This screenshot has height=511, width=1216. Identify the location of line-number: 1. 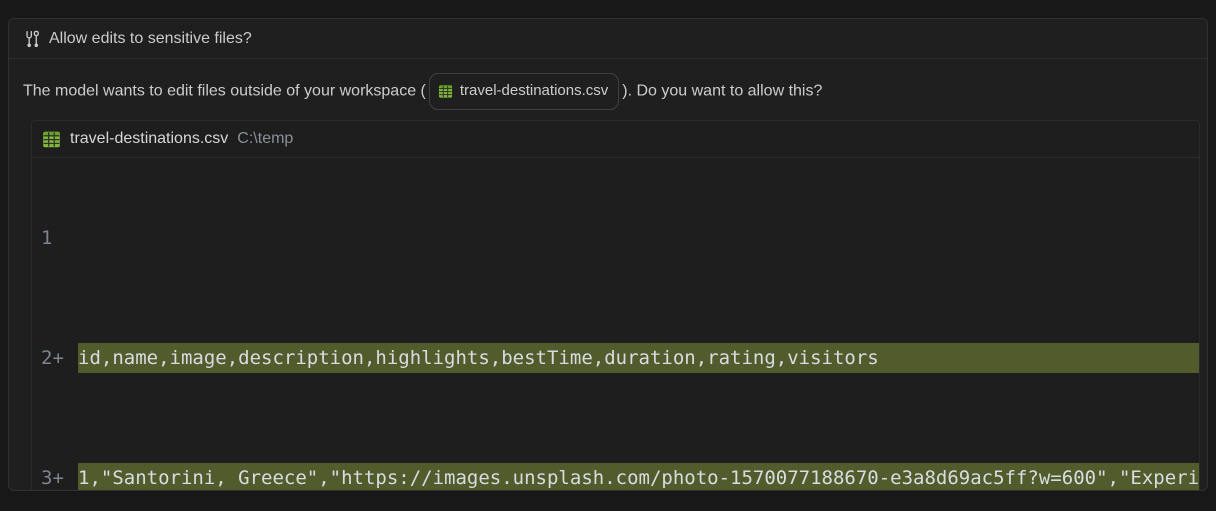
(47, 238).